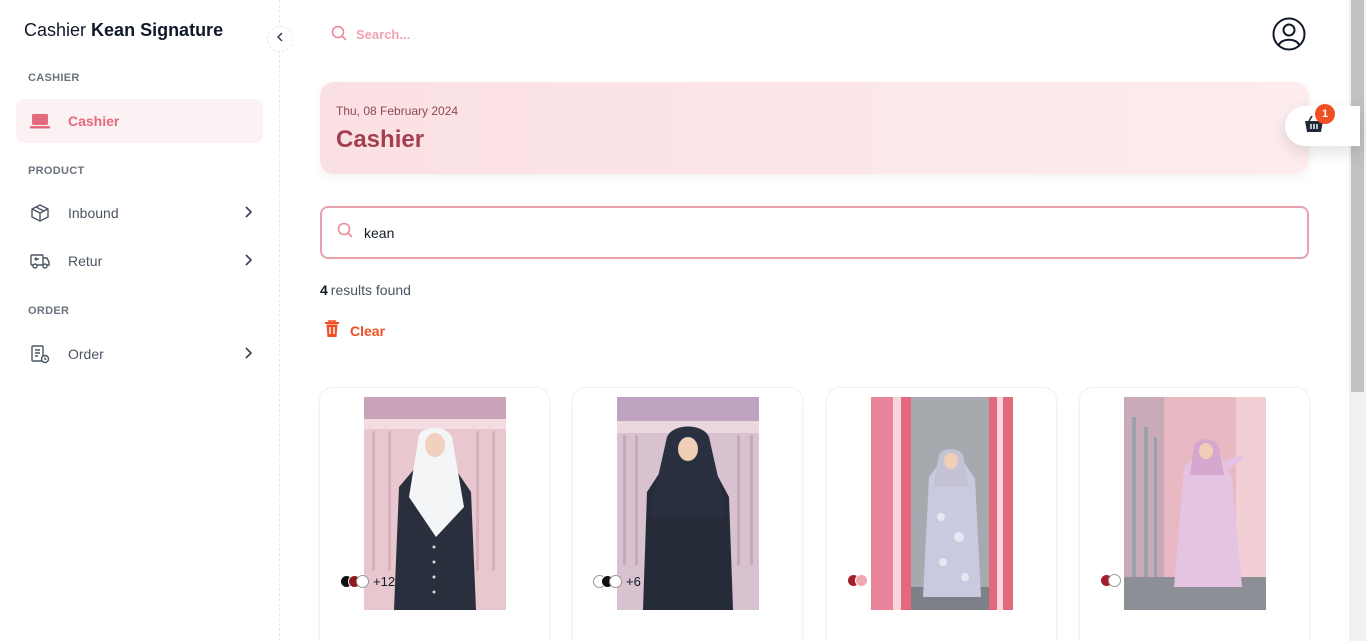  What do you see at coordinates (1325, 114) in the screenshot?
I see `cart-count-badge: 1` at bounding box center [1325, 114].